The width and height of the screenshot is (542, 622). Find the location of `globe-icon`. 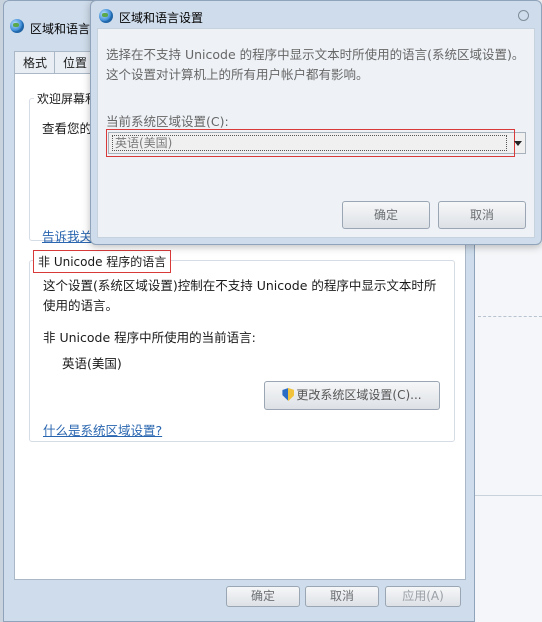

globe-icon is located at coordinates (17, 26).